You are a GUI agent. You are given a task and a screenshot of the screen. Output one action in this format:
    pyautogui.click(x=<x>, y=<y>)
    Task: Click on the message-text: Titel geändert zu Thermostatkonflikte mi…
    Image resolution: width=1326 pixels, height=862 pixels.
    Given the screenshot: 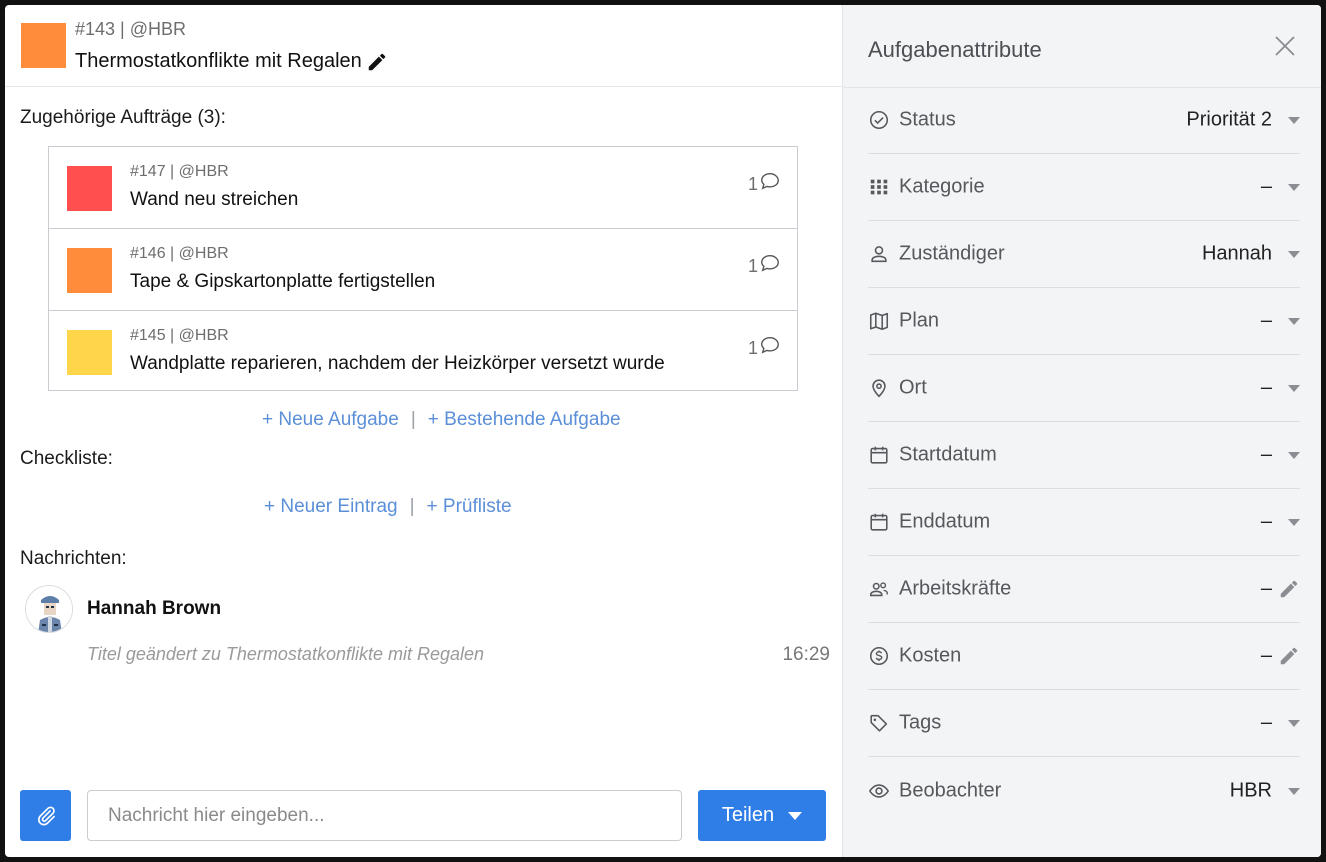 What is the action you would take?
    pyautogui.click(x=286, y=654)
    